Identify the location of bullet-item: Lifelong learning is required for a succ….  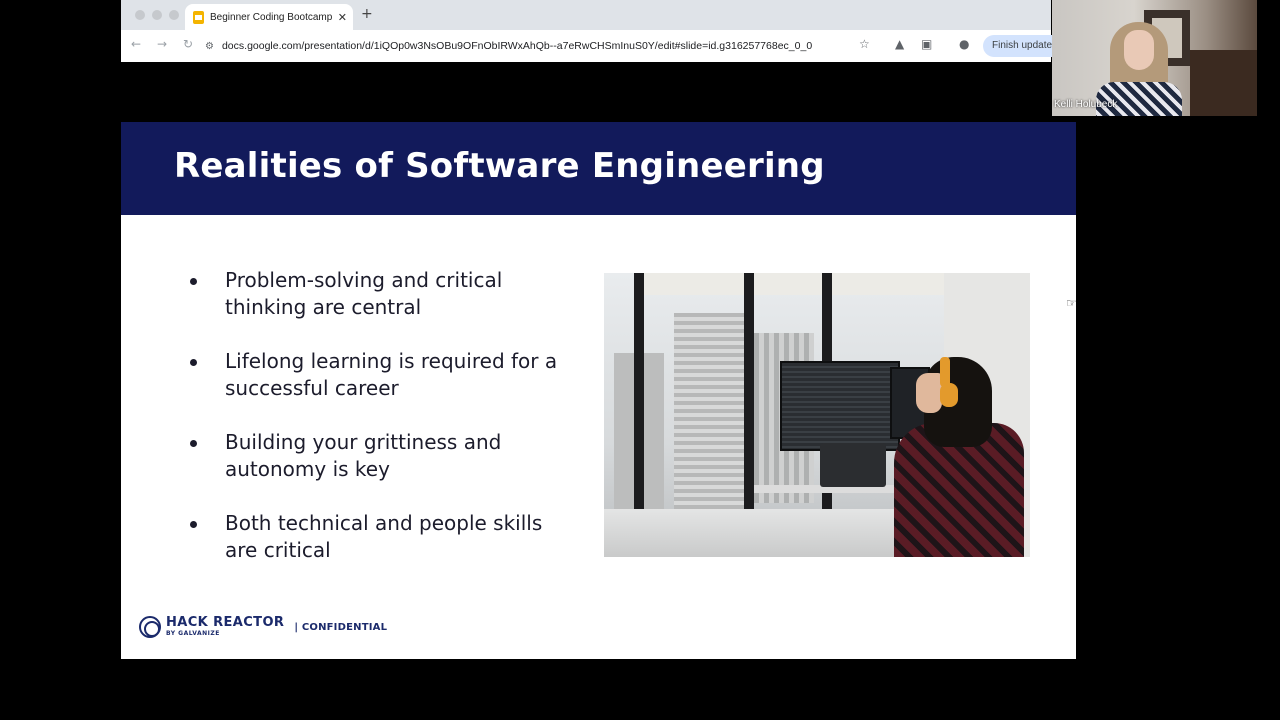
(377, 375).